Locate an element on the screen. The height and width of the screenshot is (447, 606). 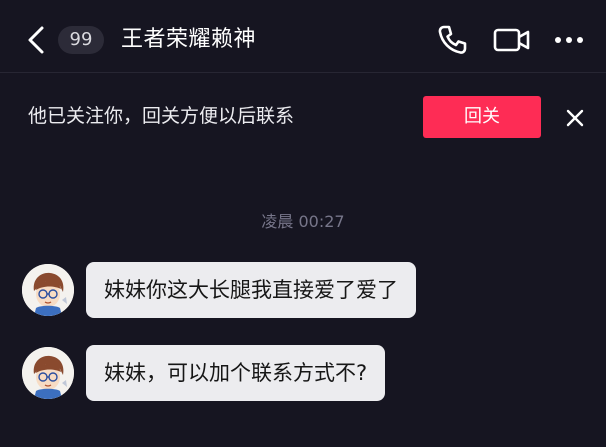
back-button is located at coordinates (38, 40).